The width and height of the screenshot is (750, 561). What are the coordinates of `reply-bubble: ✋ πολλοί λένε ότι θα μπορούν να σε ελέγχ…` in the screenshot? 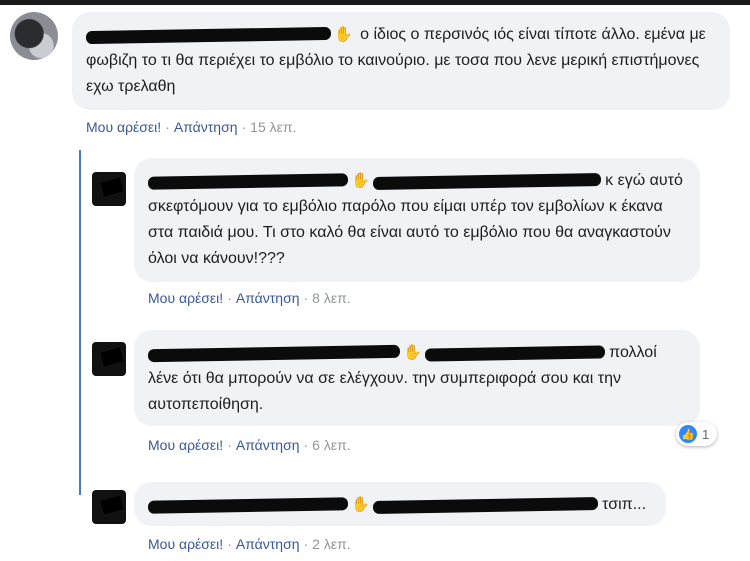 It's located at (417, 378).